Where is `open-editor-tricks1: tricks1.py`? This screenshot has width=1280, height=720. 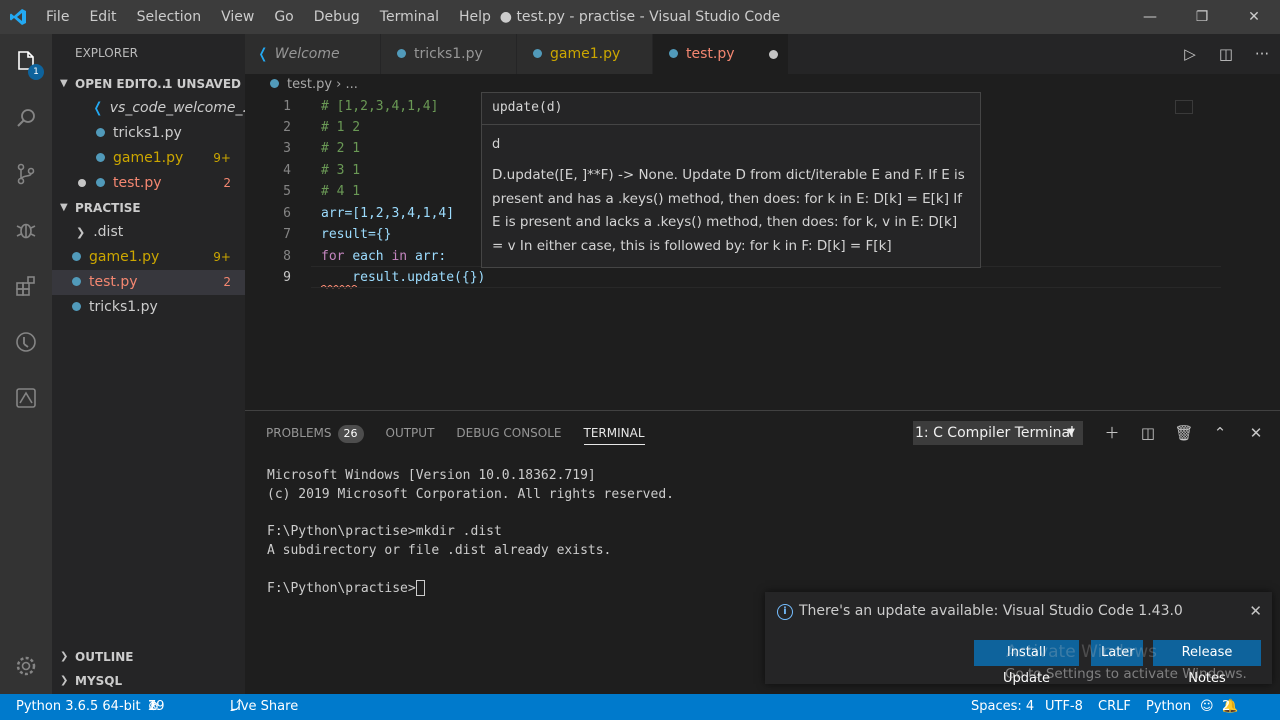 open-editor-tricks1: tricks1.py is located at coordinates (148, 133).